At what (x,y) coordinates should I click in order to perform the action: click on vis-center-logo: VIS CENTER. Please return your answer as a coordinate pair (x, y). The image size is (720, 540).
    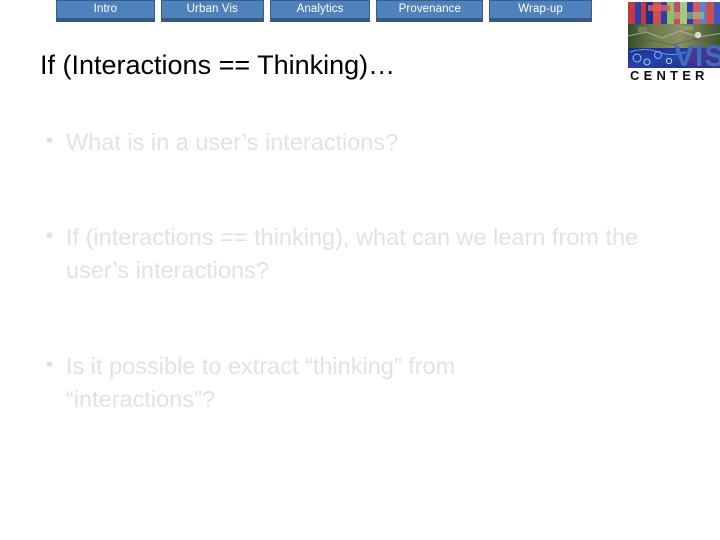
    Looking at the image, I should click on (674, 42).